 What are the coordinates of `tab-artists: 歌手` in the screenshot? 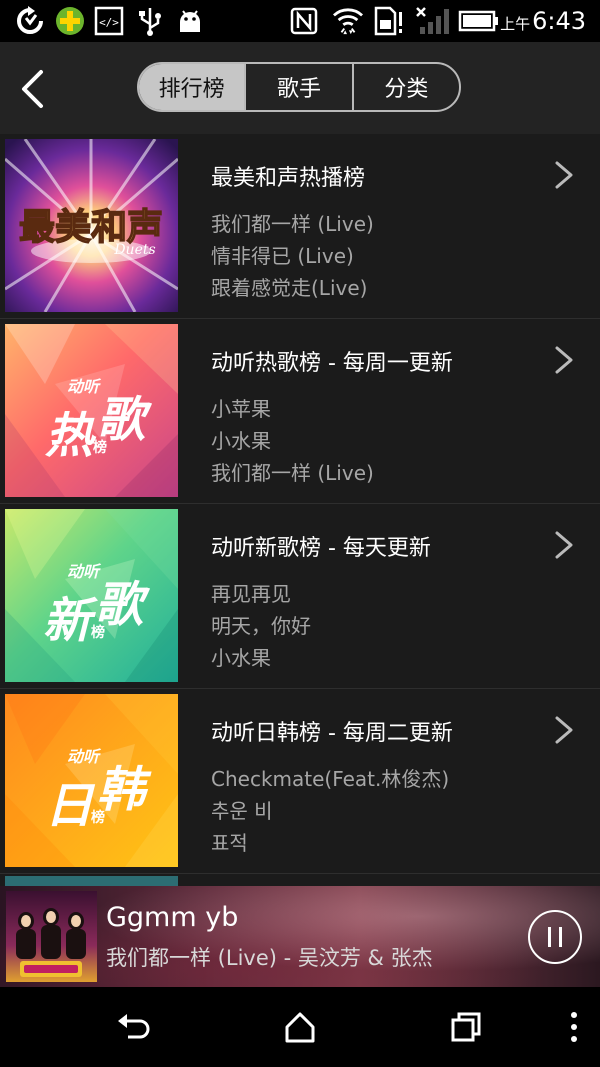 It's located at (297, 87).